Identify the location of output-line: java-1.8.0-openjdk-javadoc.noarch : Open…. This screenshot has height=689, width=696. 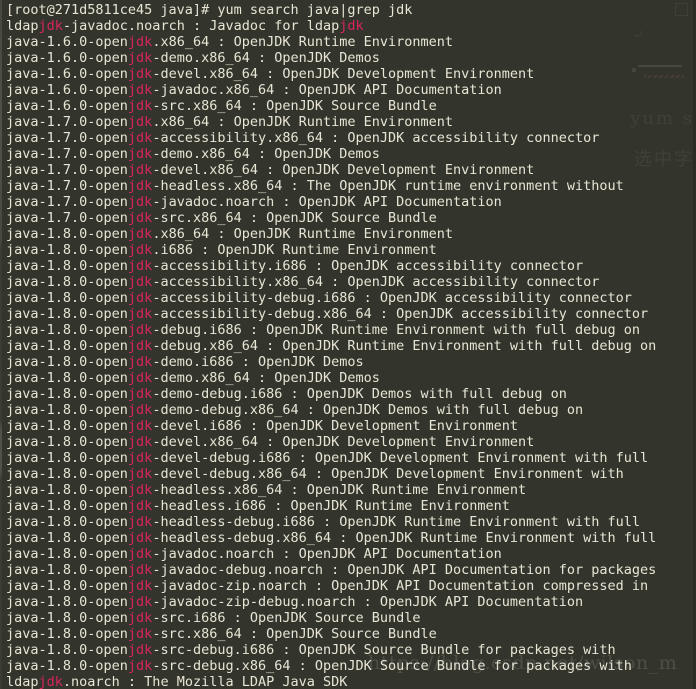
(331, 554).